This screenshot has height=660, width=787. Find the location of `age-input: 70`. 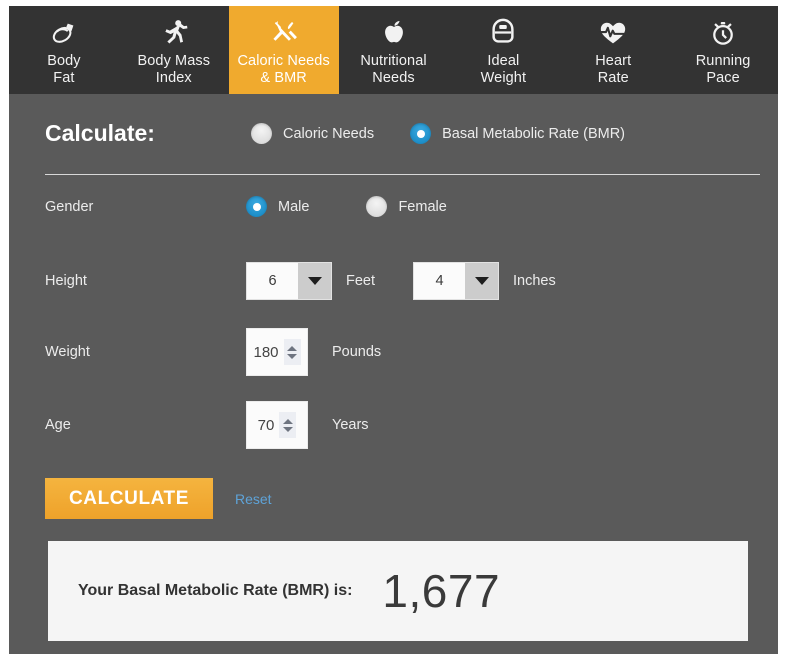

age-input: 70 is located at coordinates (277, 425).